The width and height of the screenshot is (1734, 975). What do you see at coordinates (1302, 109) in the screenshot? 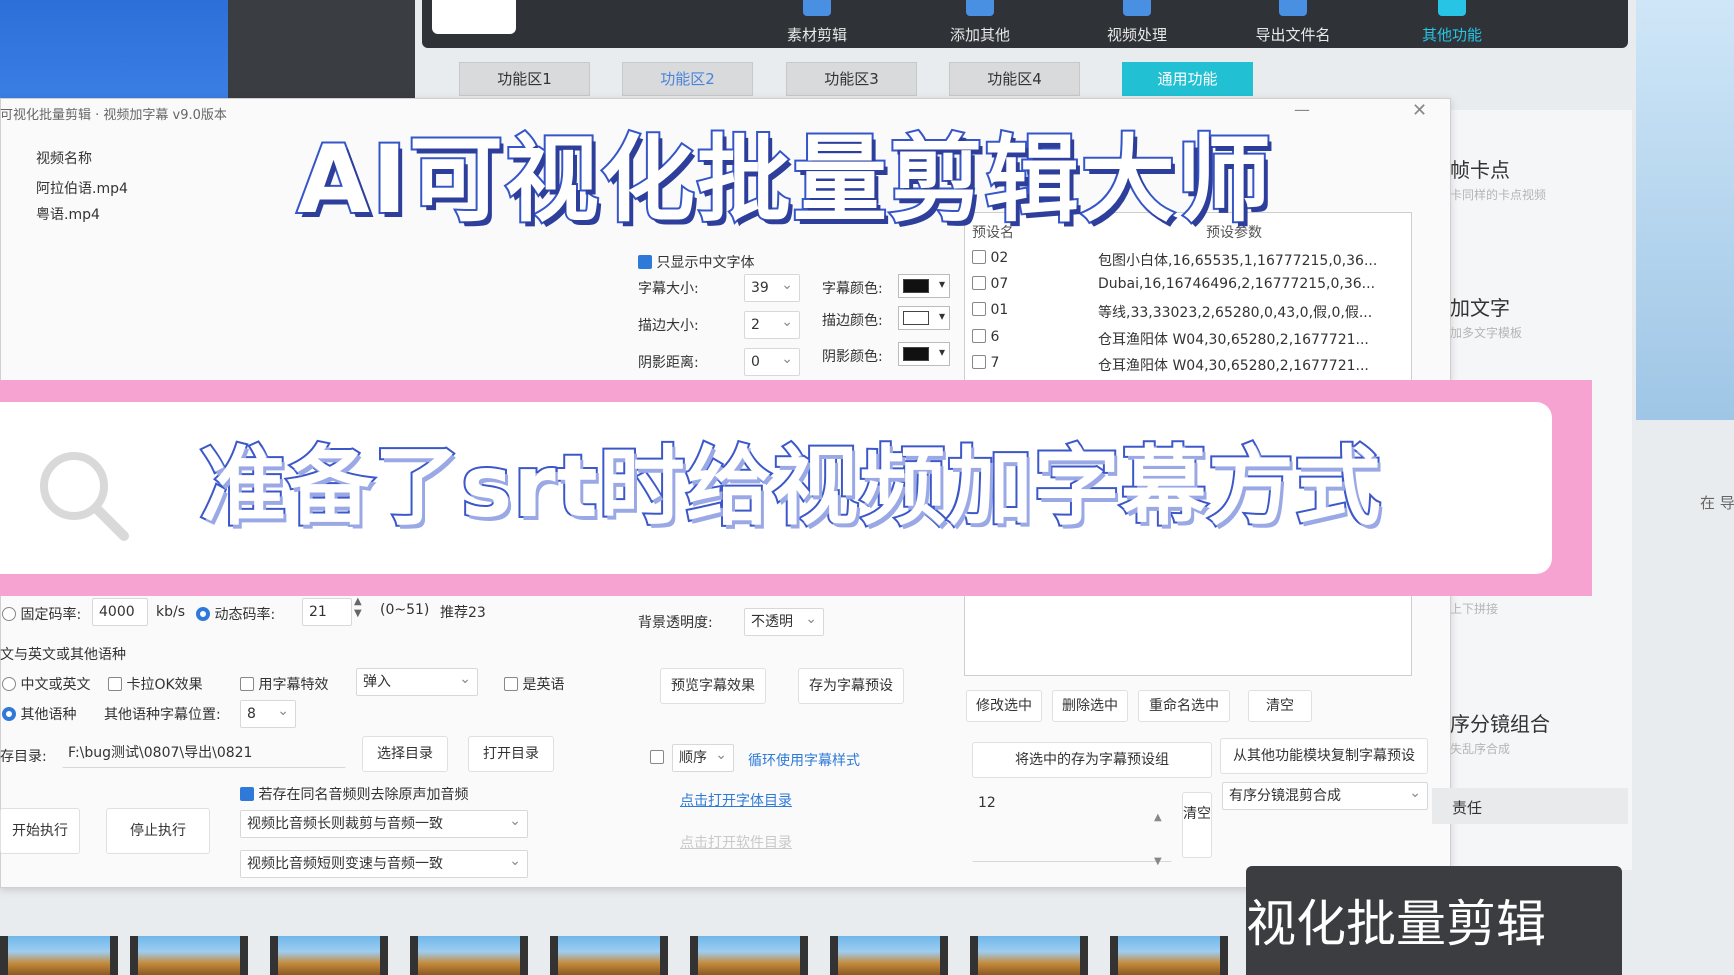
I see `minimize-button: —` at bounding box center [1302, 109].